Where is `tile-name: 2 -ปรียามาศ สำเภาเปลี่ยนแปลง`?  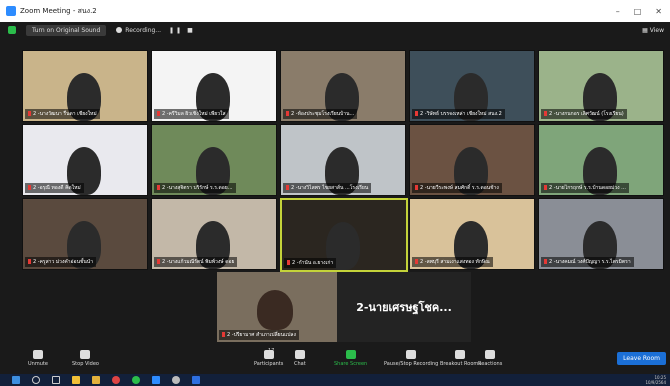 tile-name: 2 -ปรียามาศ สำเภาเปลี่ยนแปลง is located at coordinates (261, 335).